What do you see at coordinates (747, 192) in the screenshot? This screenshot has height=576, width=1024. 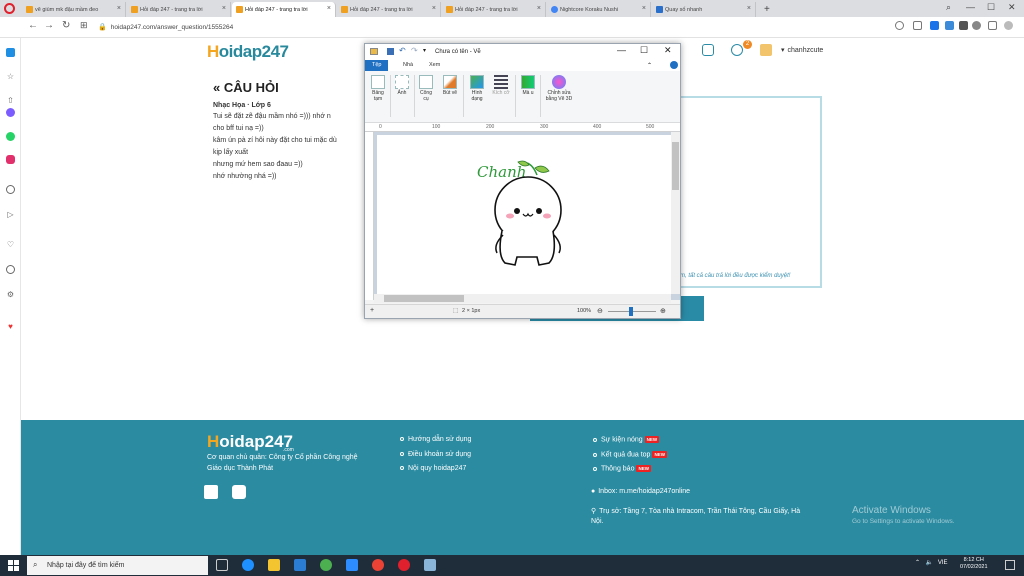 I see `answer-editor` at bounding box center [747, 192].